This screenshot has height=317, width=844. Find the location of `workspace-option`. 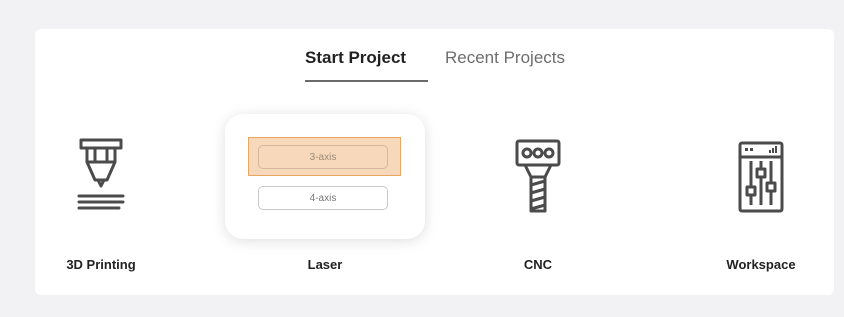

workspace-option is located at coordinates (761, 177).